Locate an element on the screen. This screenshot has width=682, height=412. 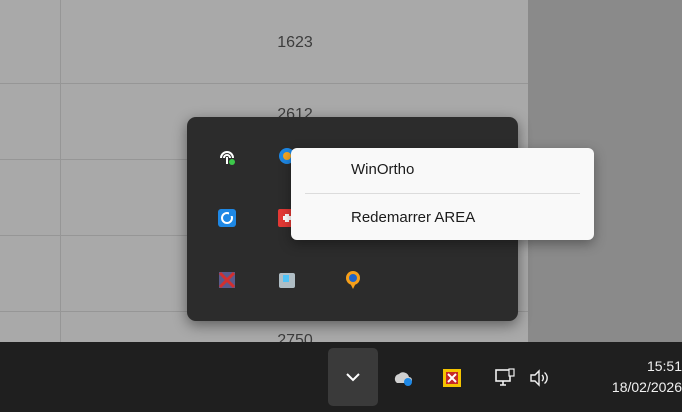
table-cell: 1623 is located at coordinates (295, 42).